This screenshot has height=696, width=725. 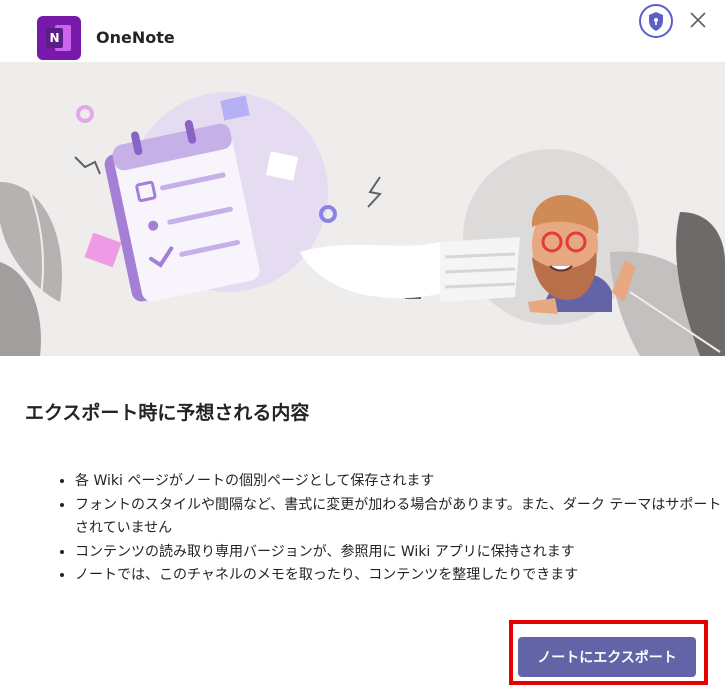 I want to click on list-item: 各 Wiki ページがノートの個別ページとして保存されます, so click(x=400, y=482).